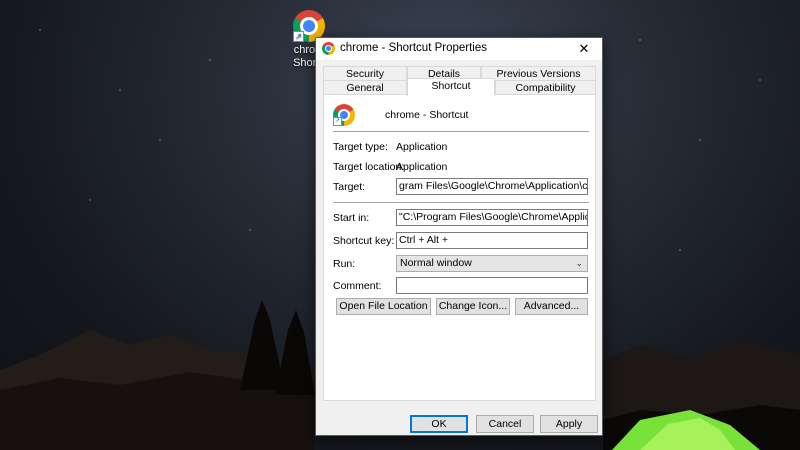 This screenshot has width=800, height=450. What do you see at coordinates (436, 263) in the screenshot?
I see `run-select-value: Normal window` at bounding box center [436, 263].